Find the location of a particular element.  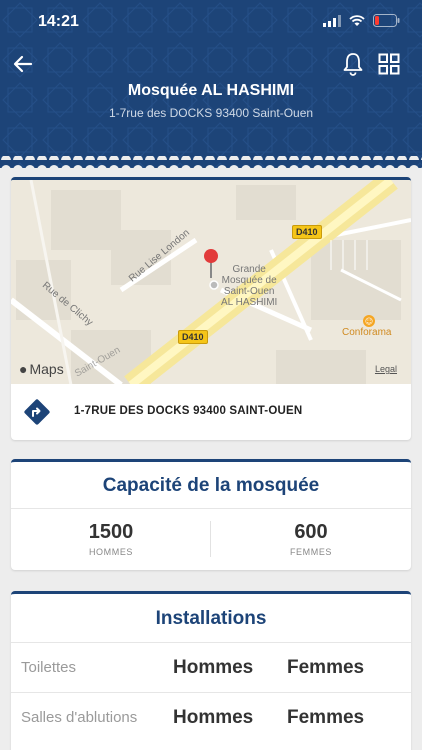

directions-icon is located at coordinates (37, 412).